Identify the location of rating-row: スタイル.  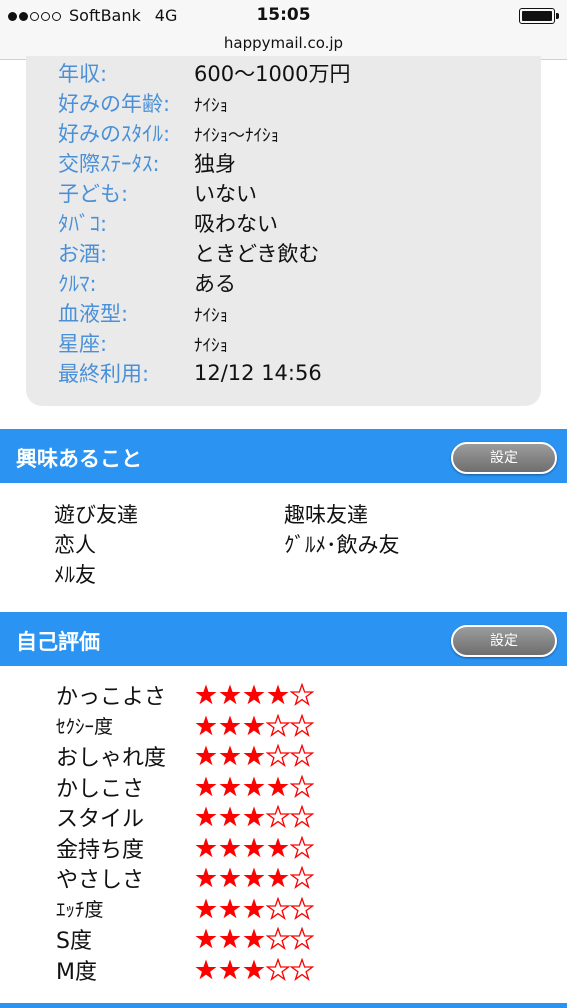
(185, 817).